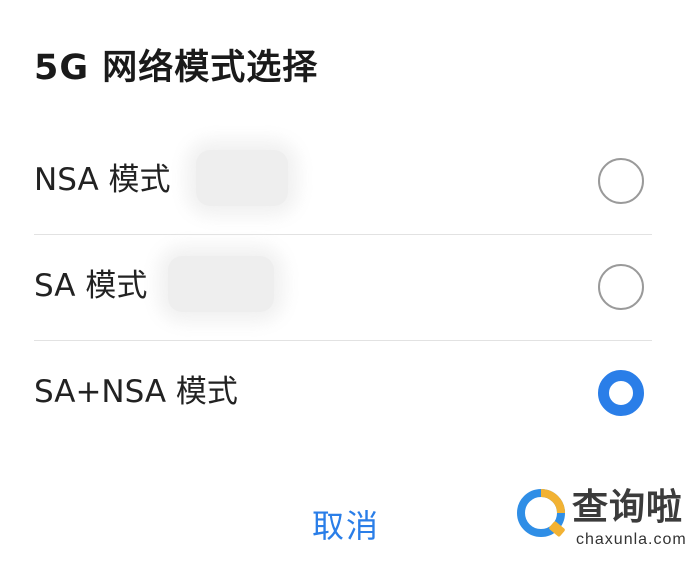  I want to click on magnifier-q-logo-icon, so click(541, 513).